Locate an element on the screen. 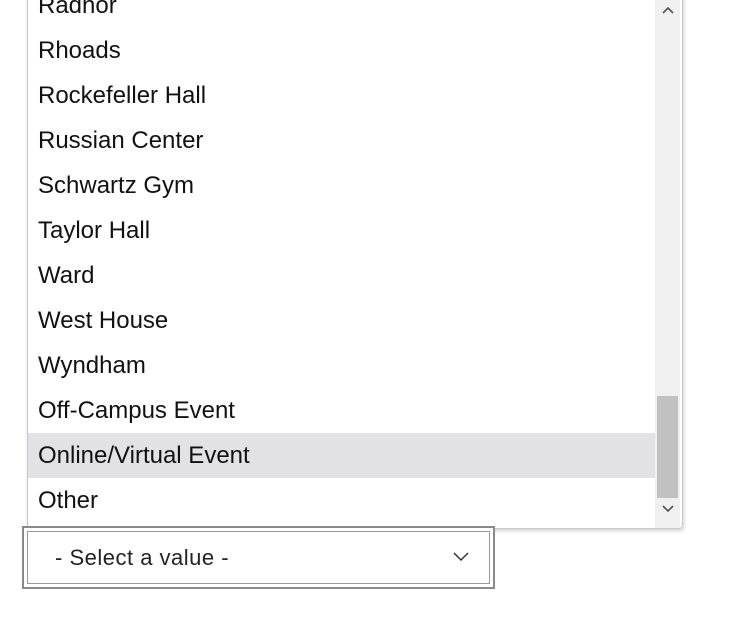  scroll-down-button is located at coordinates (667, 509).